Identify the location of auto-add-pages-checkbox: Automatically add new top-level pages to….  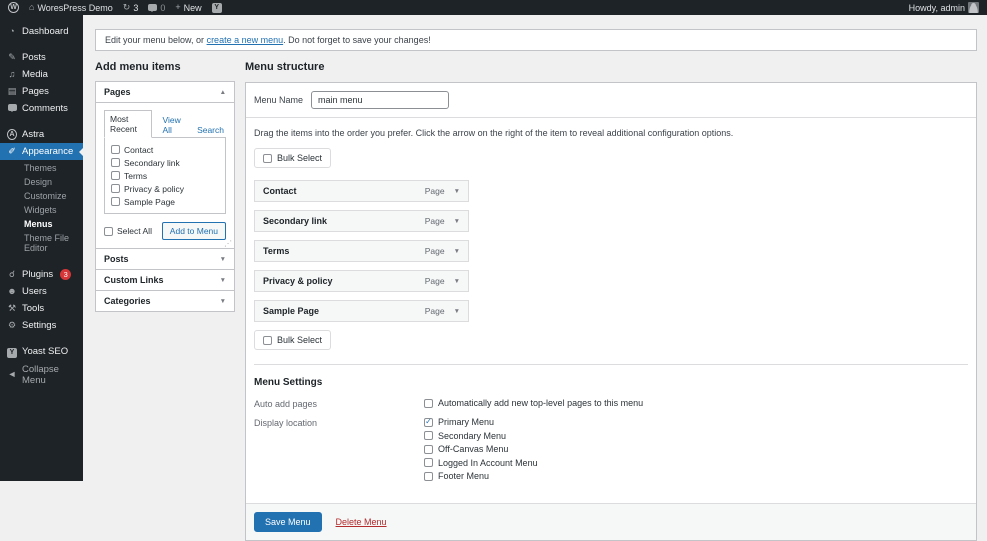
(533, 403).